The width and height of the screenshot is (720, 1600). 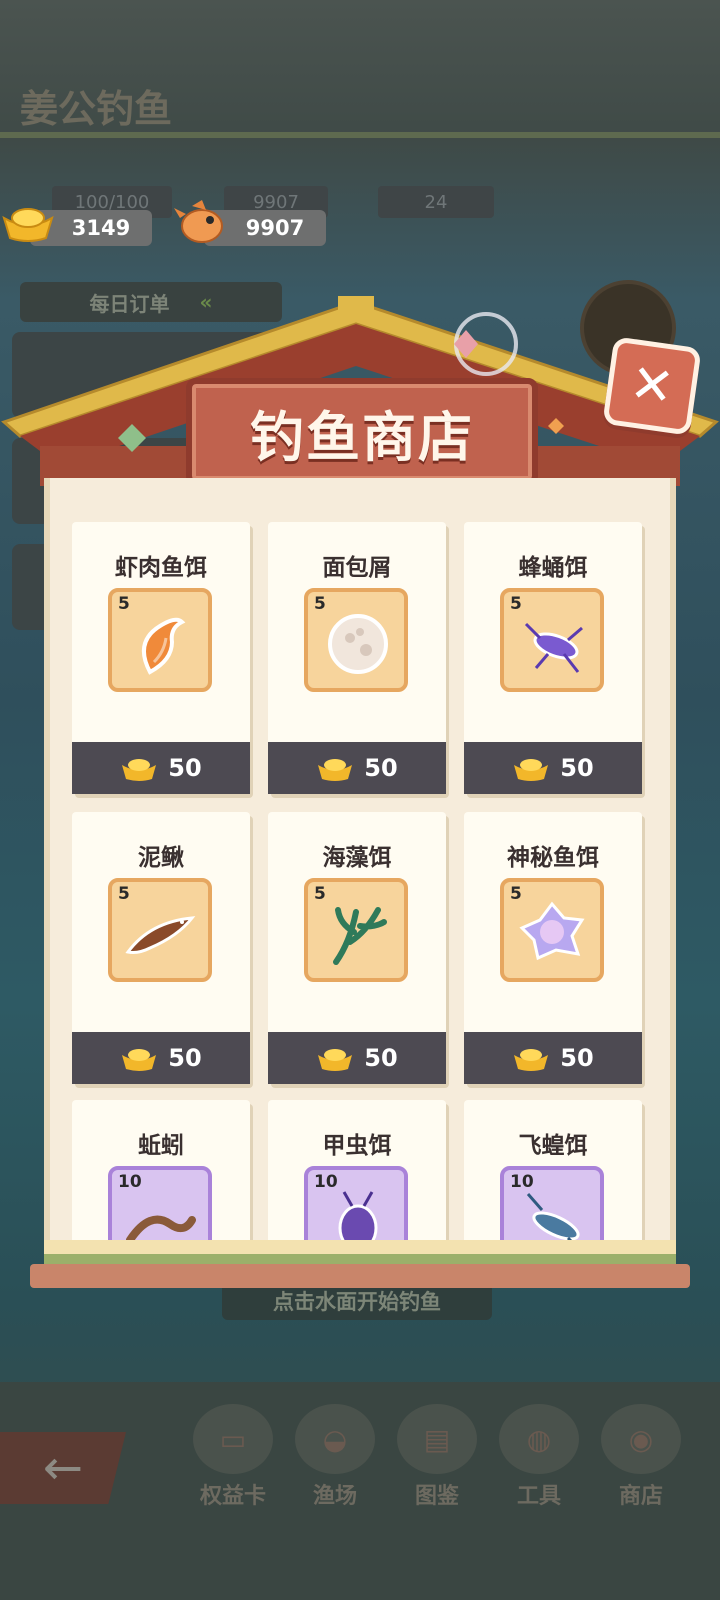 I want to click on shop-icon: ◉, so click(x=641, y=1439).